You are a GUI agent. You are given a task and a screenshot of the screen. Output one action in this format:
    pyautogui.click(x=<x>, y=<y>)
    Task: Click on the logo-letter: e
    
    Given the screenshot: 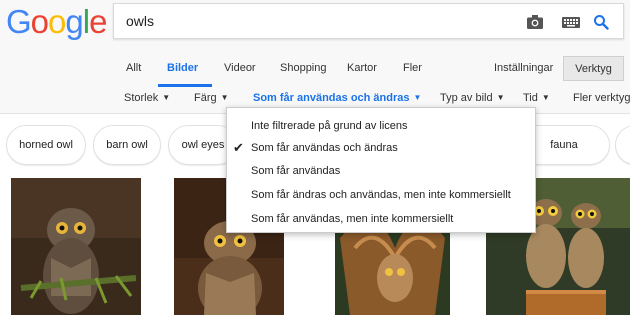 What is the action you would take?
    pyautogui.click(x=98, y=21)
    